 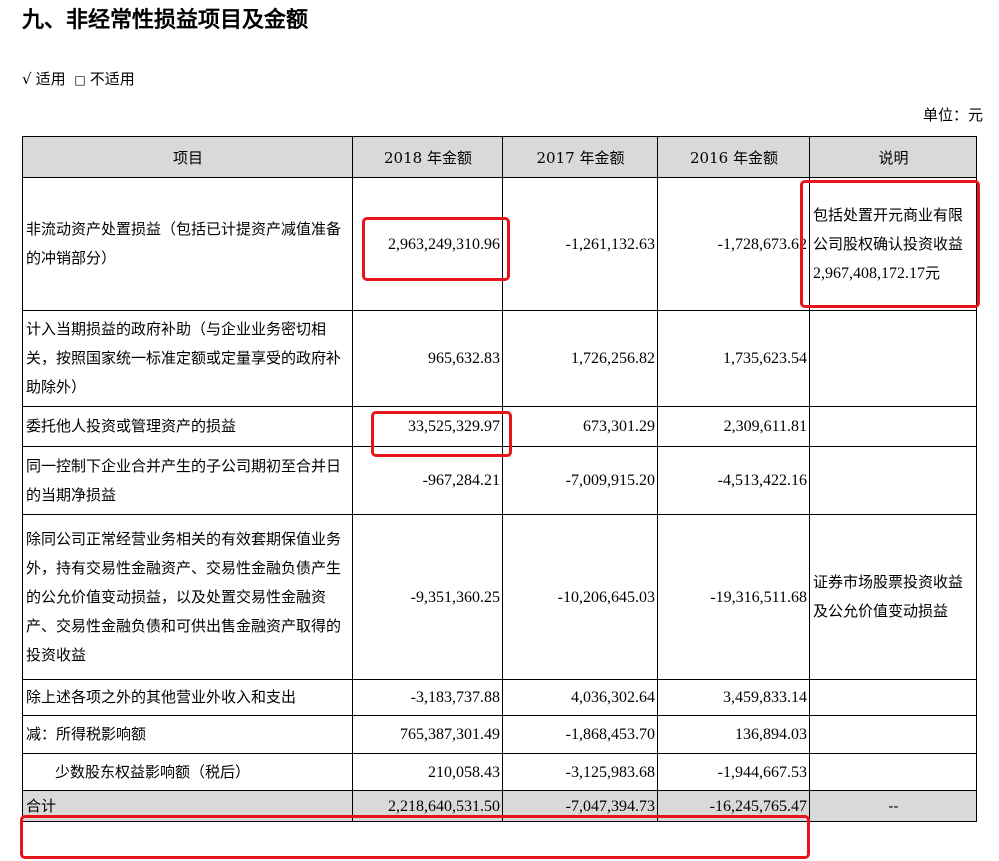 I want to click on row-value-2018: -3,183,737.88, so click(x=427, y=697).